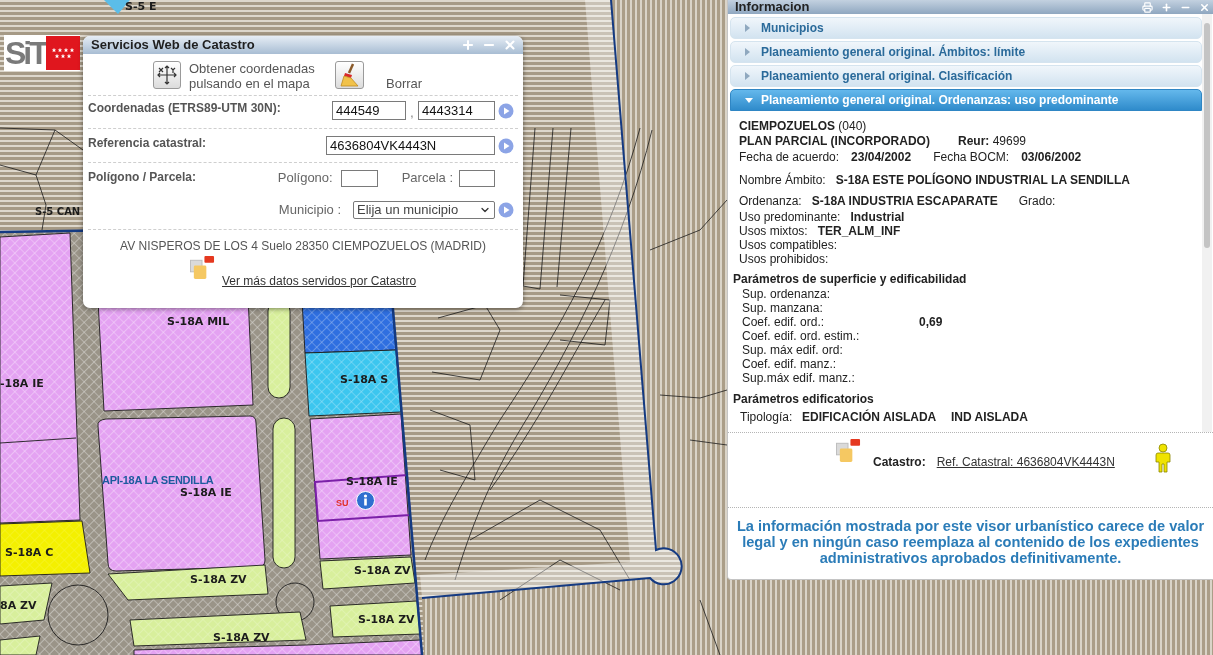 Image resolution: width=1213 pixels, height=655 pixels. What do you see at coordinates (788, 245) in the screenshot?
I see `field-label: Usos compatibles:` at bounding box center [788, 245].